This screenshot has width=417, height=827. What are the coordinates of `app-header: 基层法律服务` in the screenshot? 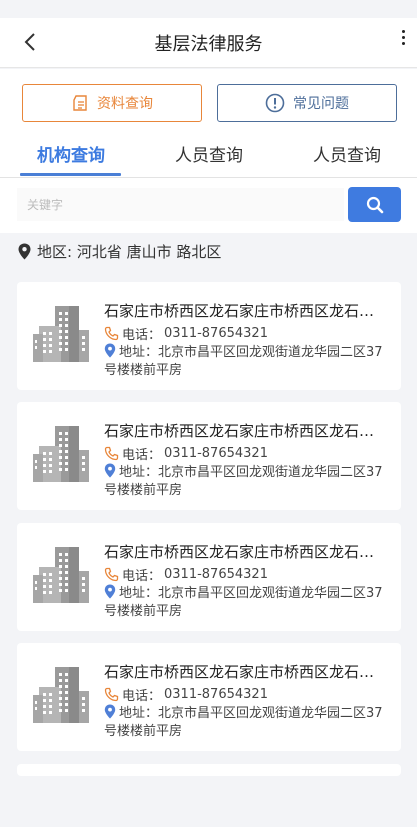 It's located at (208, 43).